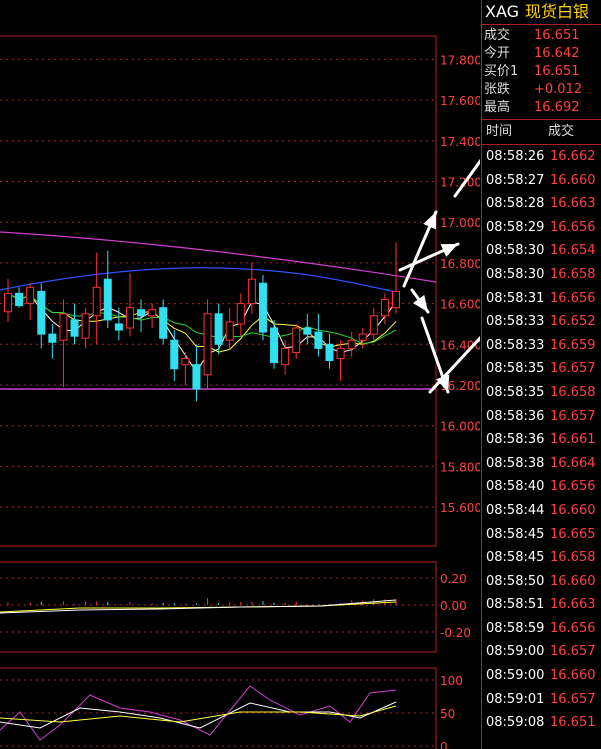 The width and height of the screenshot is (601, 749). Describe the element at coordinates (460, 223) in the screenshot. I see `price-axis-label: 17.000` at that location.